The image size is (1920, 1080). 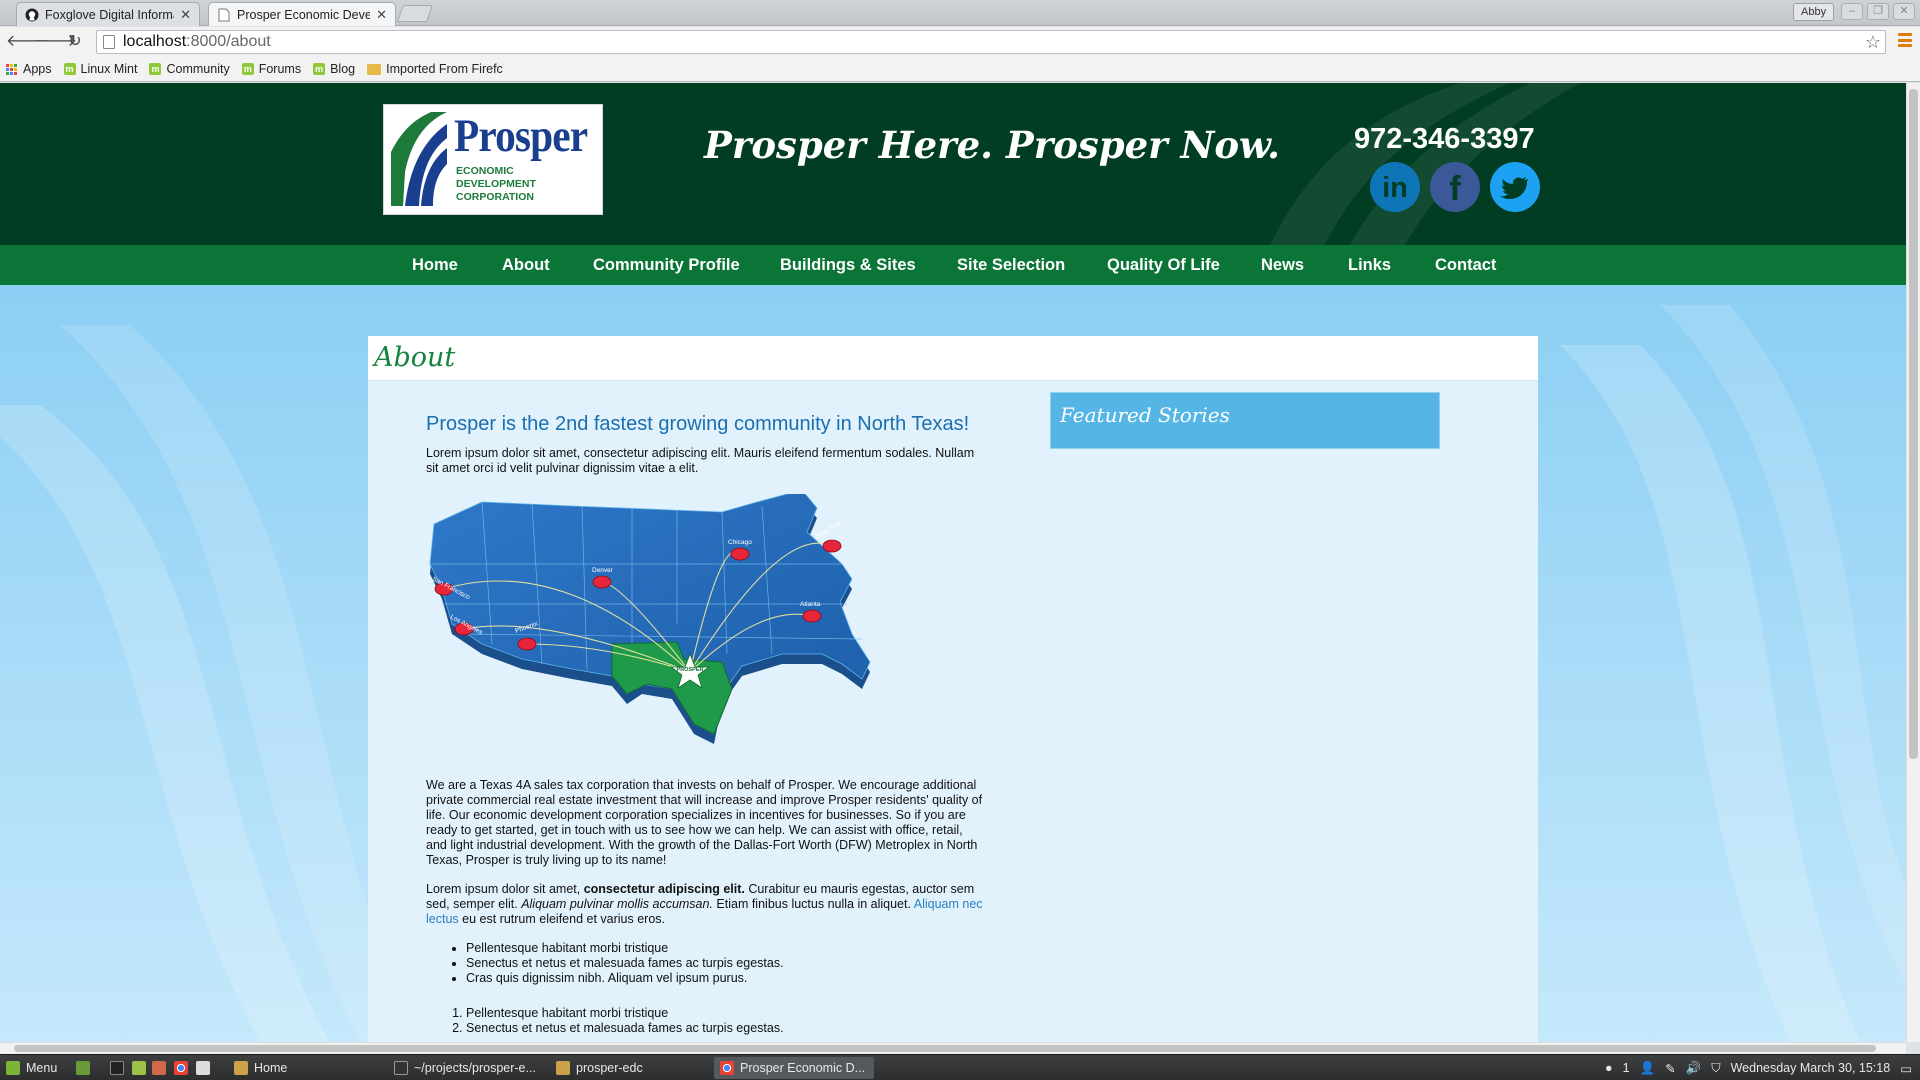 I want to click on start-menu-button: Menu, so click(x=31, y=1067).